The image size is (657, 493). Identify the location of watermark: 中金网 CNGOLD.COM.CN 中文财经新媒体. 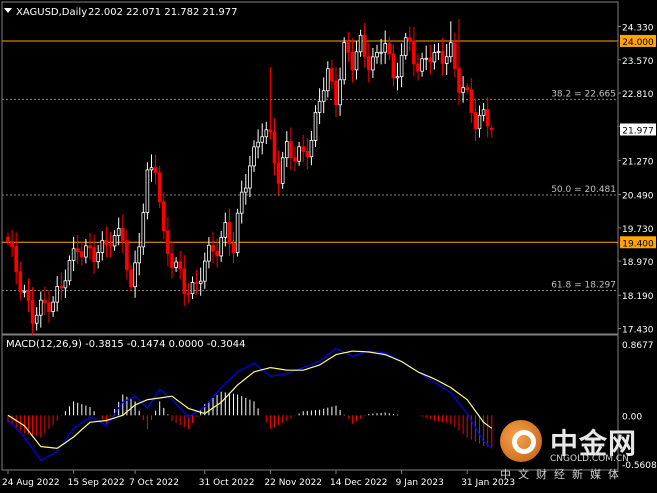
(575, 451).